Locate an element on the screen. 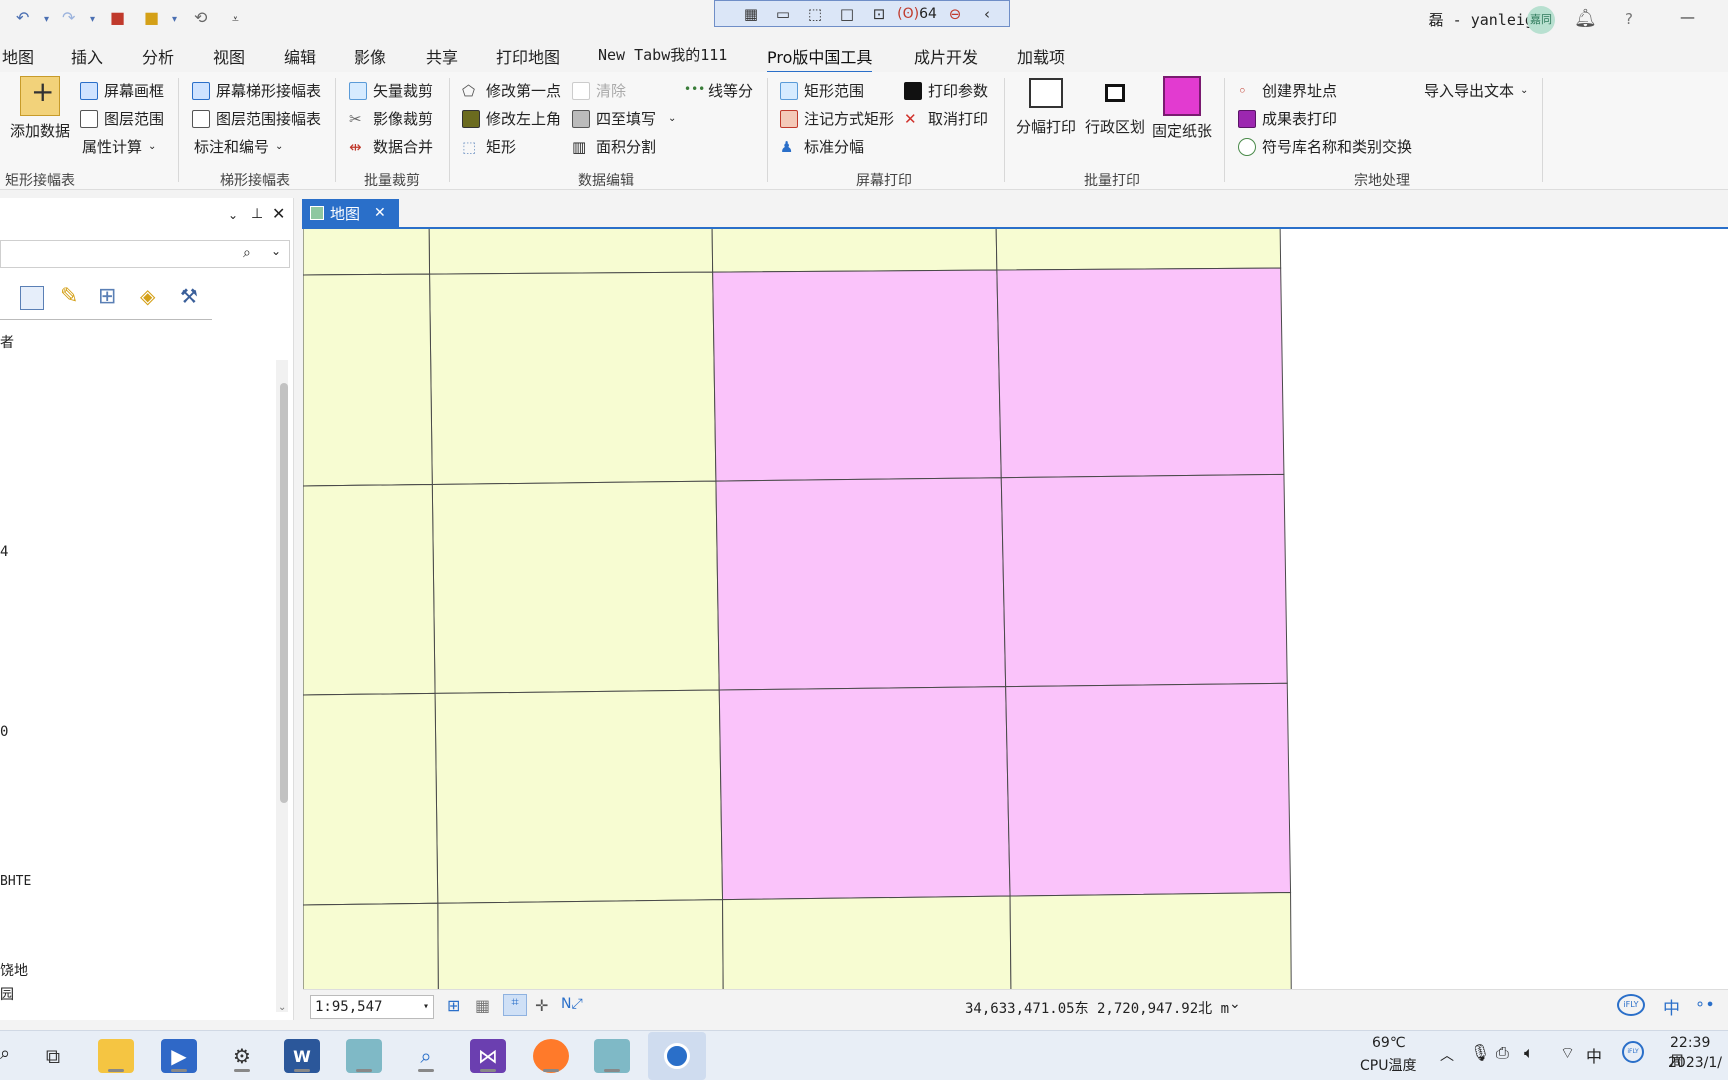 The image size is (1728, 1080). four-fill-dropdown: 四至填写 ⌄ is located at coordinates (624, 118).